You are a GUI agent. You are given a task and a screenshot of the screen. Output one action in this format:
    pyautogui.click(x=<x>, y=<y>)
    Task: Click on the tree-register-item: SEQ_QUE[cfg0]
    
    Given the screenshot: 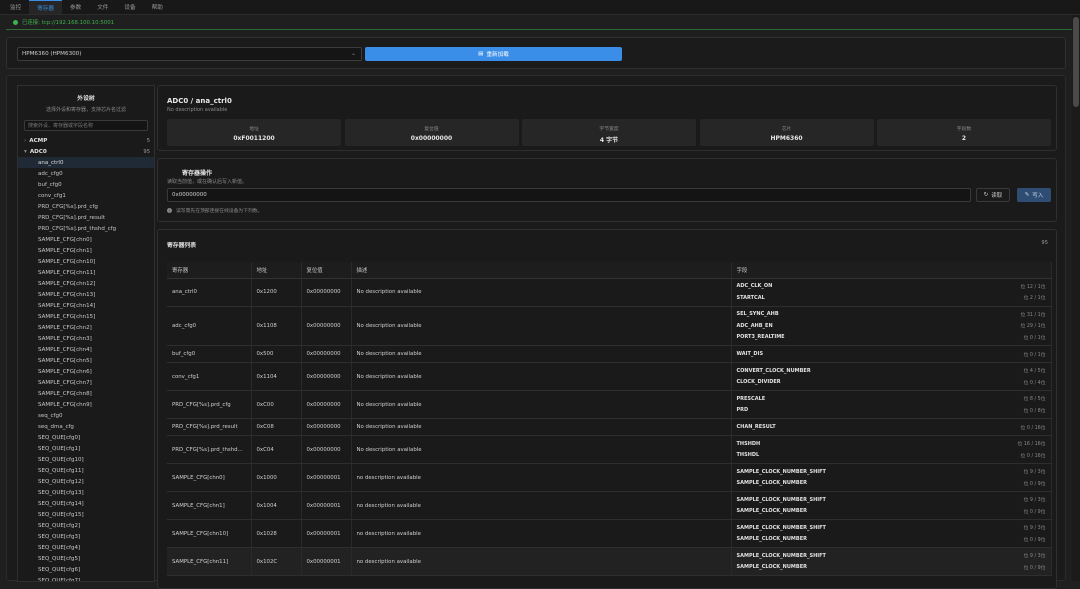 What is the action you would take?
    pyautogui.click(x=86, y=437)
    